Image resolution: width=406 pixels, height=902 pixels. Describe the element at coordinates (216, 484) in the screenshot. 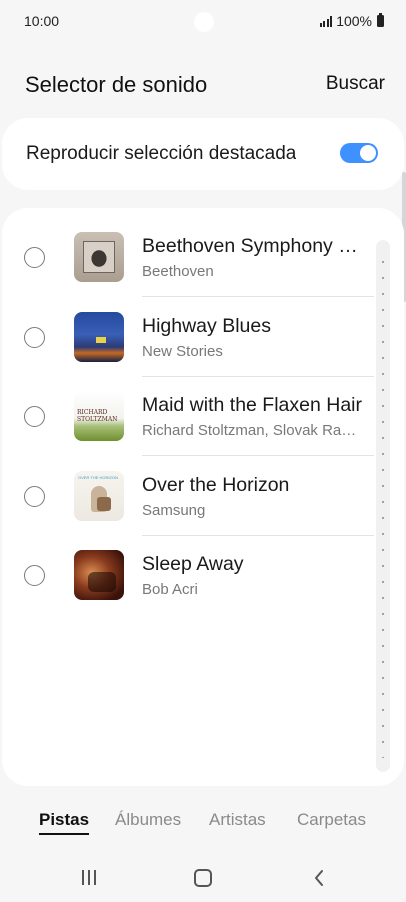

I see `track-title: Over the Horizon` at that location.